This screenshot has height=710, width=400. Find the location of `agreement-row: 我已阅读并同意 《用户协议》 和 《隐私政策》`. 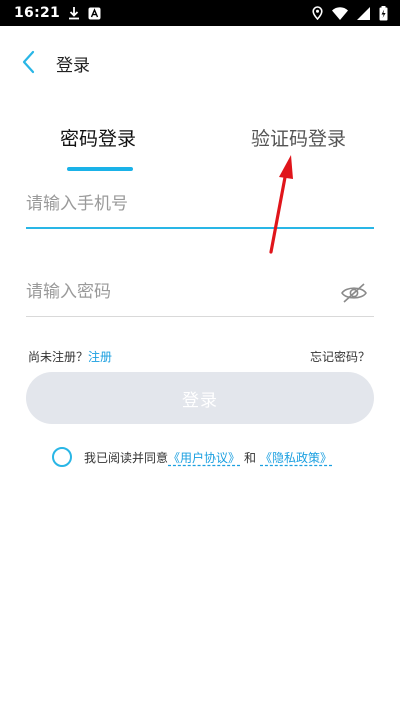

agreement-row: 我已阅读并同意 《用户协议》 和 《隐私政策》 is located at coordinates (192, 457).